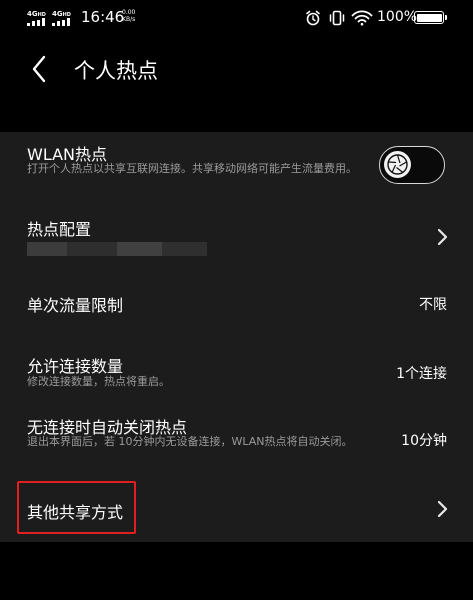 This screenshot has height=600, width=473. I want to click on allowed-connections-description: 修改连接数量，热点将重启。, so click(98, 381).